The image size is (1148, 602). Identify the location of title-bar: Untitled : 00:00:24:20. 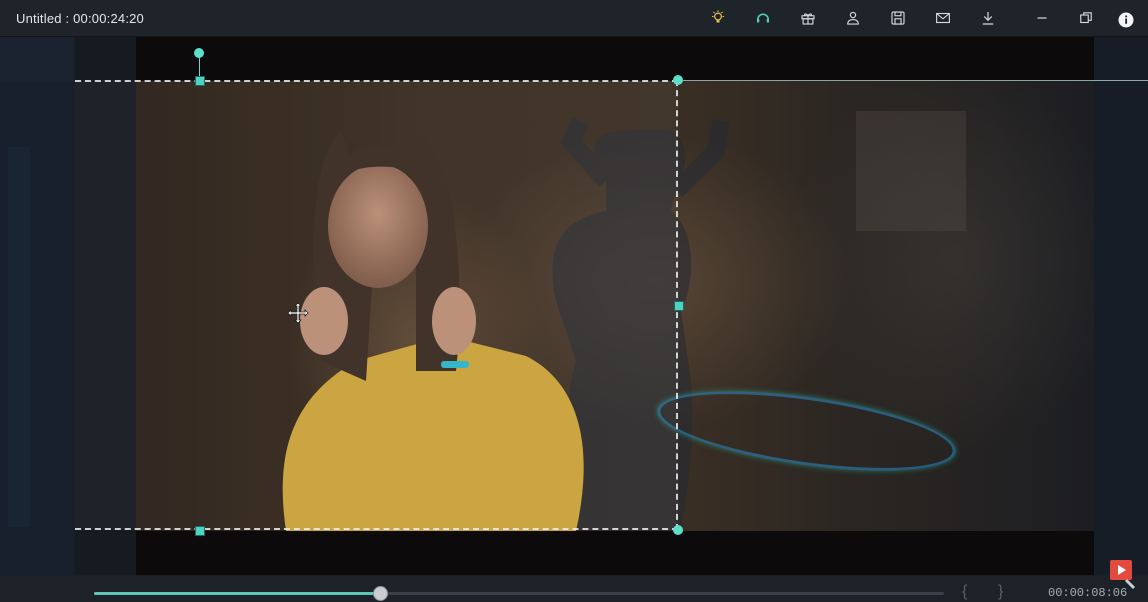
(574, 18).